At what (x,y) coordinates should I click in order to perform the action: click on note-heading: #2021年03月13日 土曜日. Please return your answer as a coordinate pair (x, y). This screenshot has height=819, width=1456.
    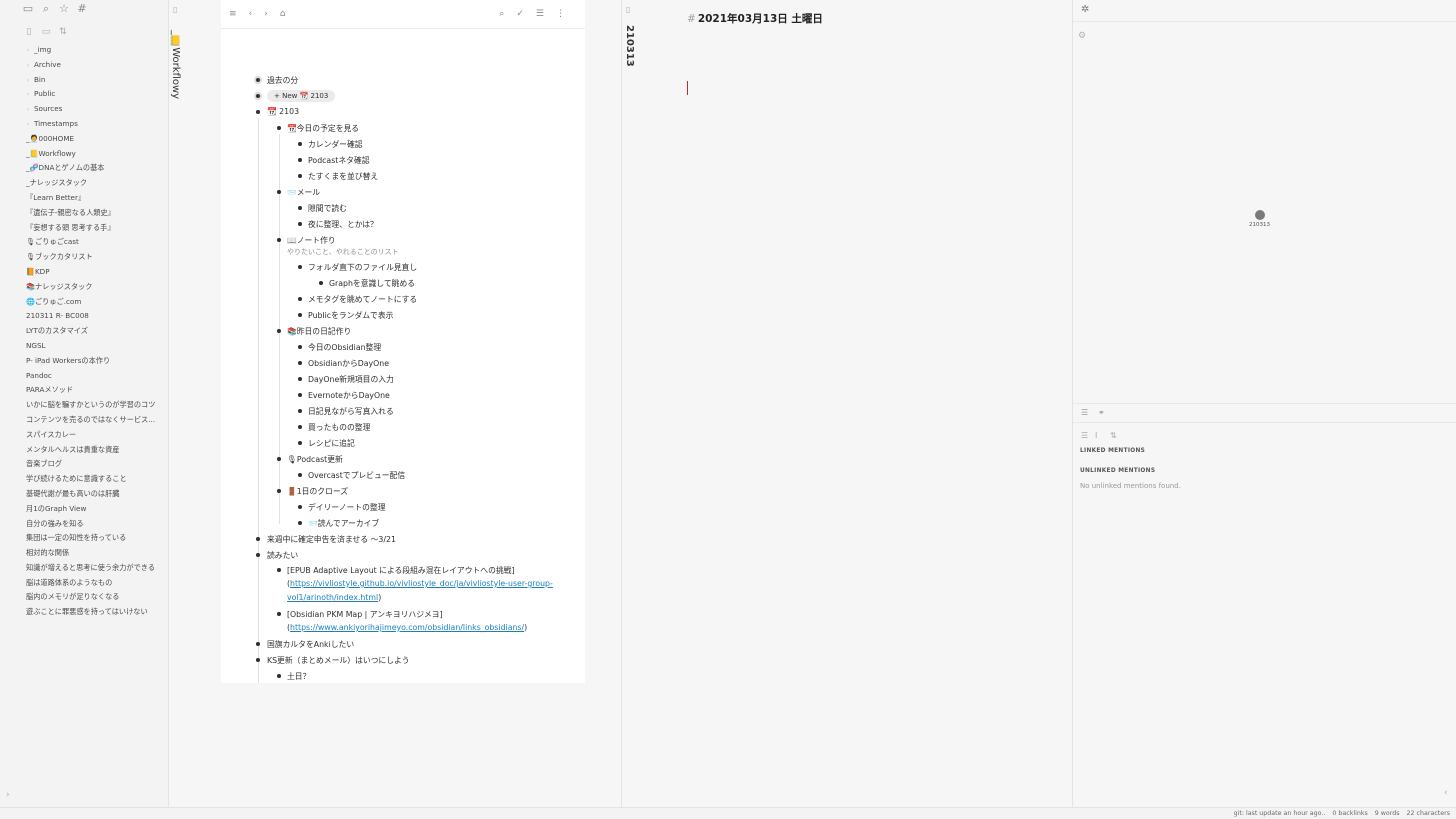
    Looking at the image, I should click on (755, 18).